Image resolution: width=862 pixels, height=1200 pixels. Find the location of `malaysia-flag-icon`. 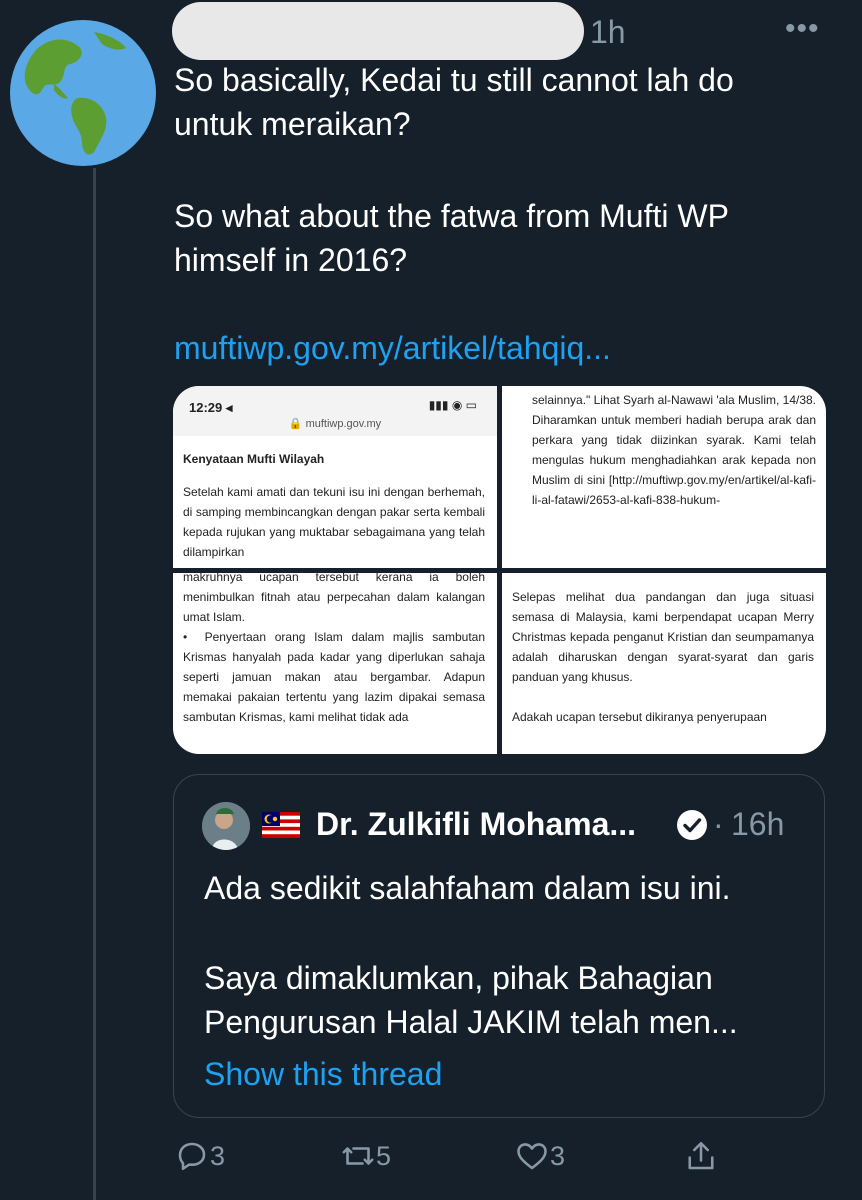

malaysia-flag-icon is located at coordinates (281, 825).